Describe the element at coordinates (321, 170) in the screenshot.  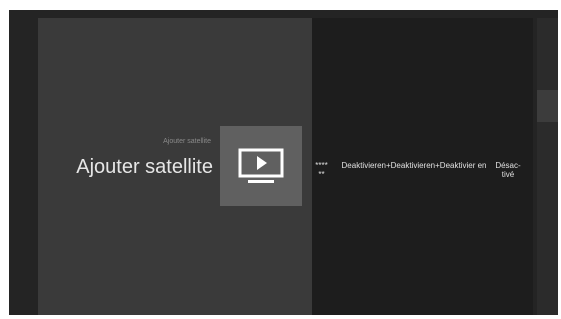
I see `list-item: **** **` at that location.